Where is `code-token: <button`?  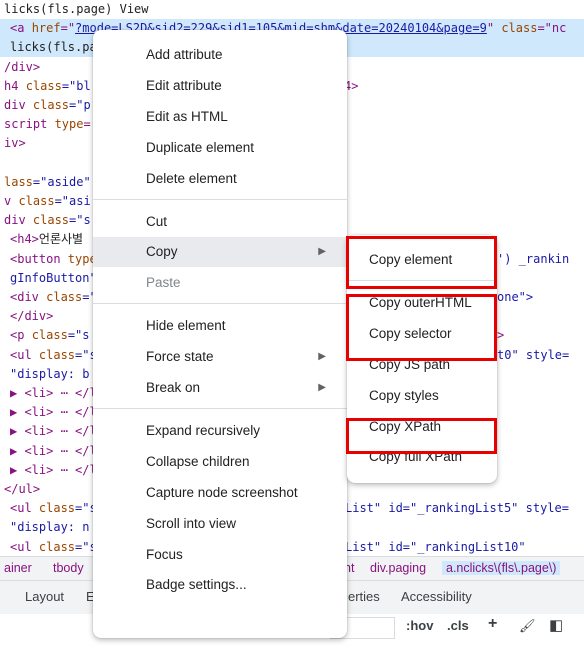 code-token: <button is located at coordinates (39, 258).